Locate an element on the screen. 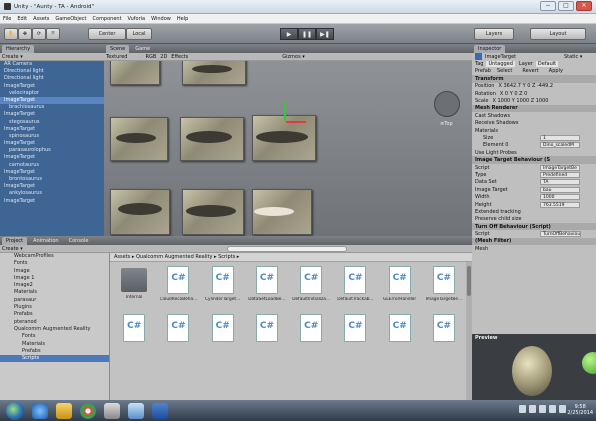  chrome-icon is located at coordinates (88, 410).